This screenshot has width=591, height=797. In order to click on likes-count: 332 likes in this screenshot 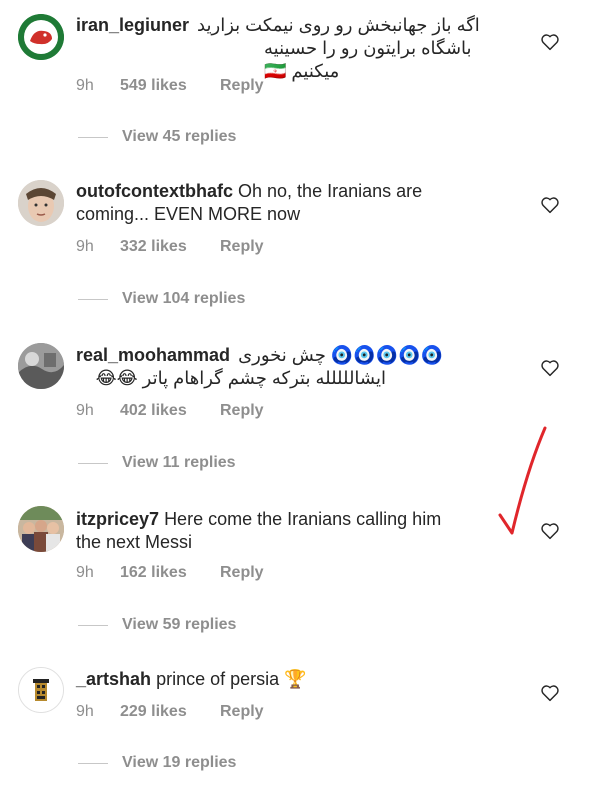, I will do `click(170, 247)`.